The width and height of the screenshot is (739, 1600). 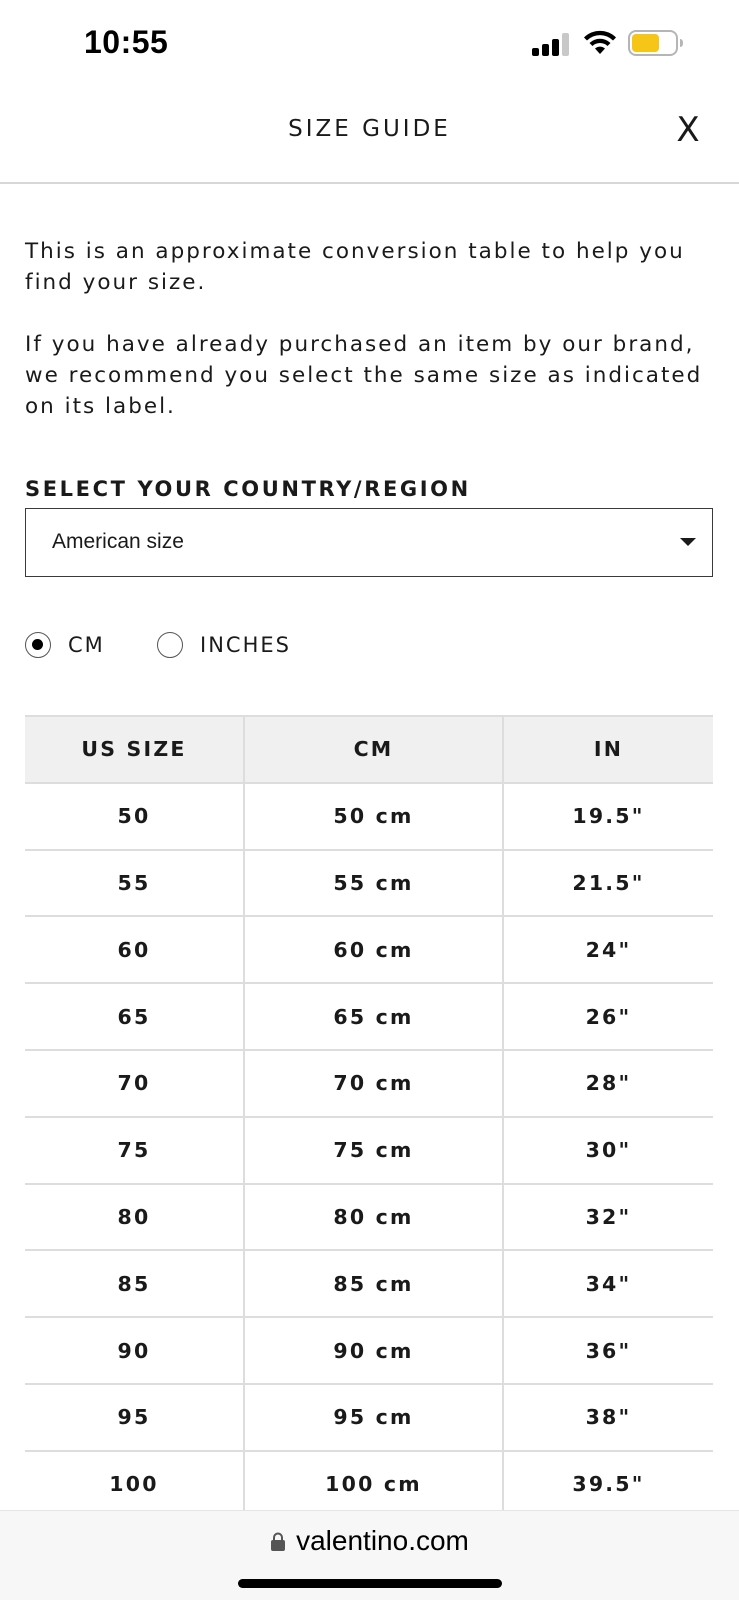 I want to click on in-cell: 32", so click(x=607, y=1217).